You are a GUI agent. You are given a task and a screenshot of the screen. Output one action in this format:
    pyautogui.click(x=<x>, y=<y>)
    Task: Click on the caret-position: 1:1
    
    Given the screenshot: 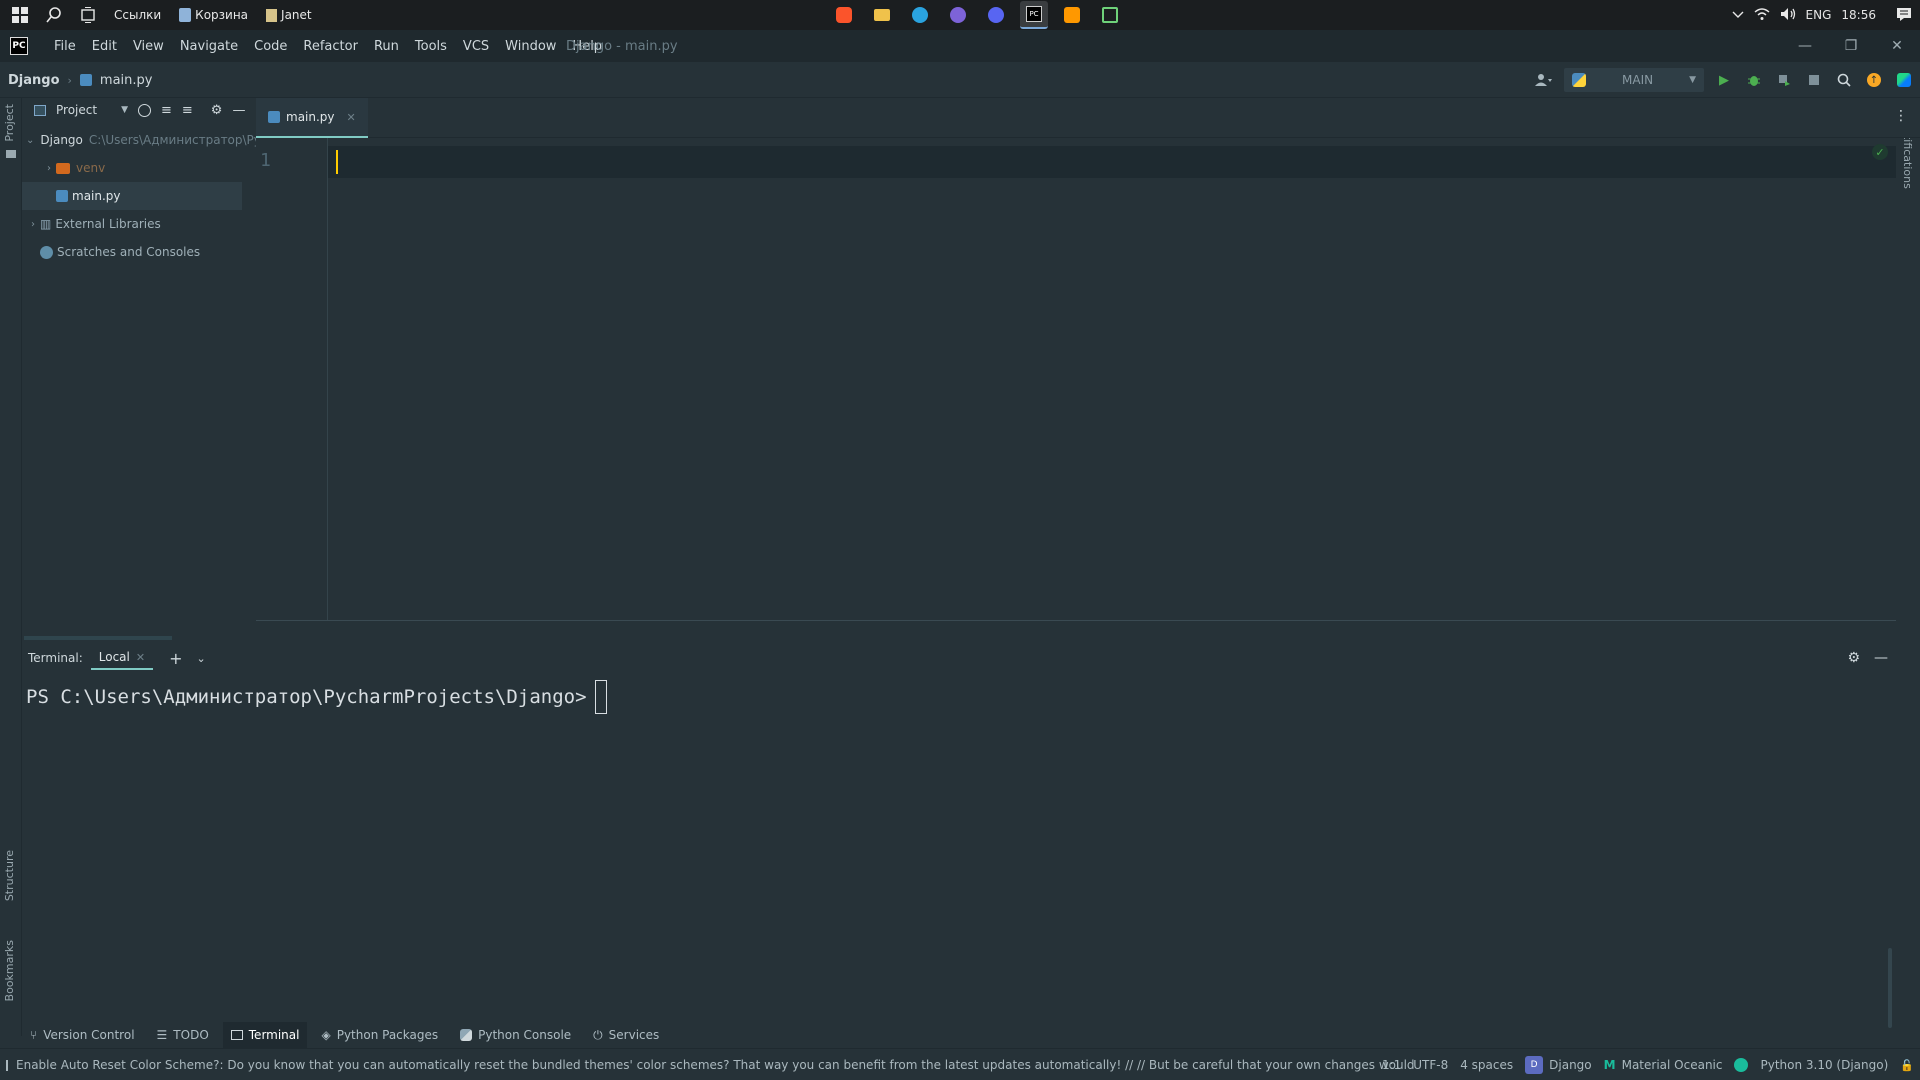 What is the action you would take?
    pyautogui.click(x=1391, y=1065)
    